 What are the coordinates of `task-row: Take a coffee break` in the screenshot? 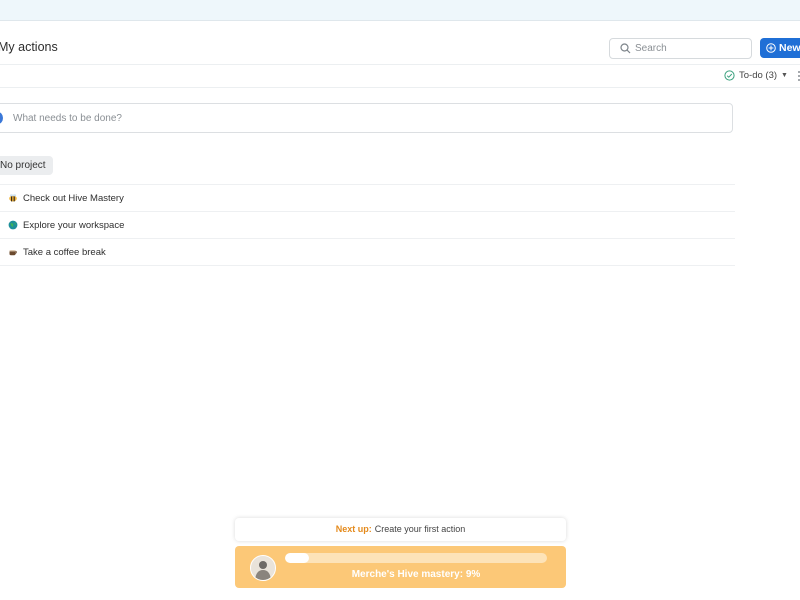 It's located at (367, 252).